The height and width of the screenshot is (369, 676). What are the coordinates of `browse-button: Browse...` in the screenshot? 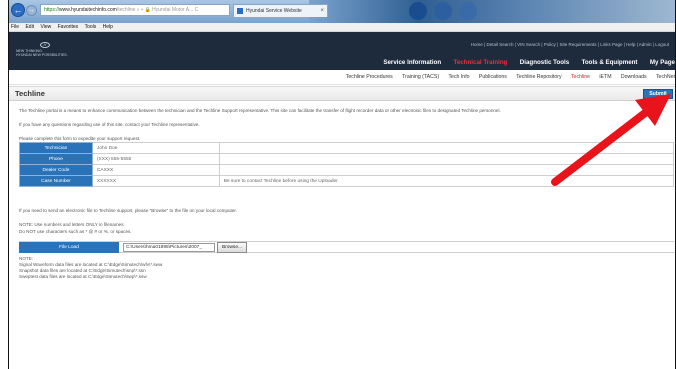 It's located at (232, 247).